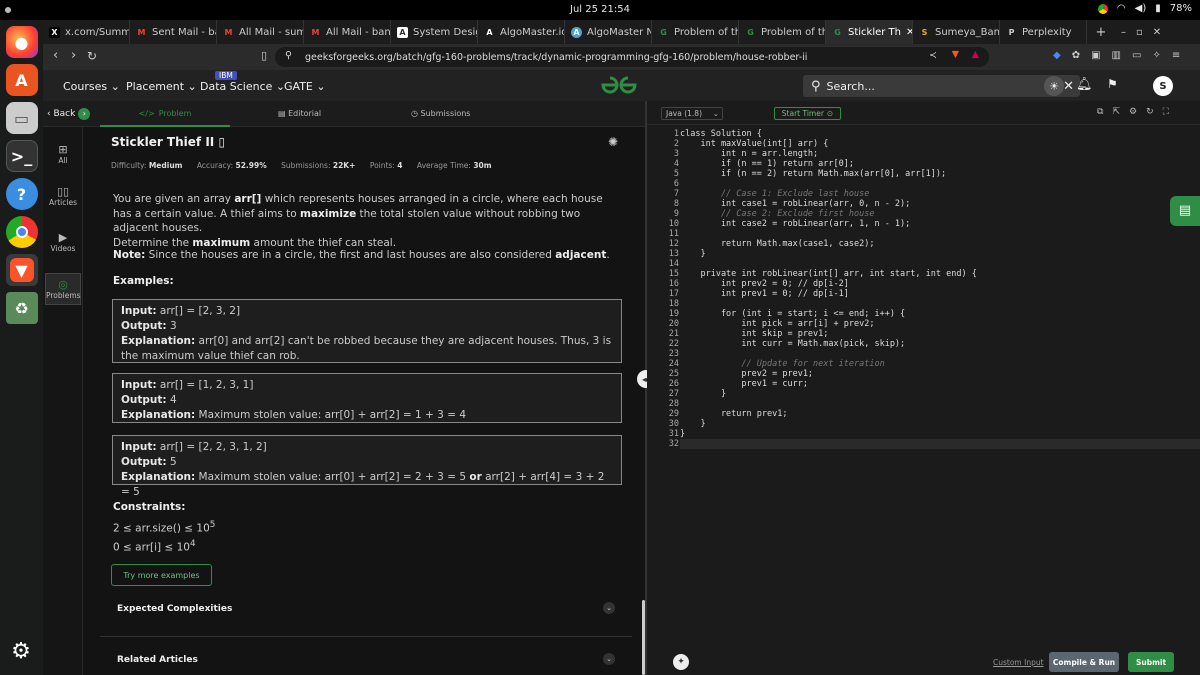 The height and width of the screenshot is (675, 1200). I want to click on clear-search-icon: ✕, so click(1068, 86).